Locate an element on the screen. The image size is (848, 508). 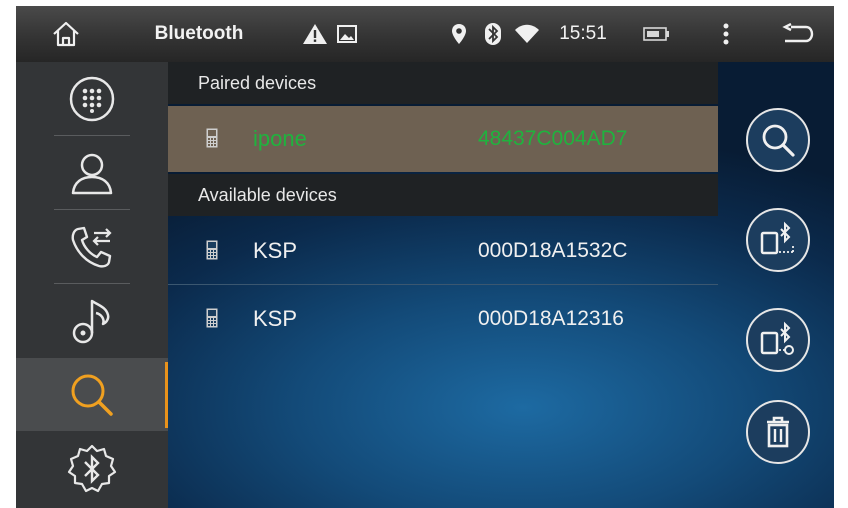
disconnect-device-button is located at coordinates (778, 340).